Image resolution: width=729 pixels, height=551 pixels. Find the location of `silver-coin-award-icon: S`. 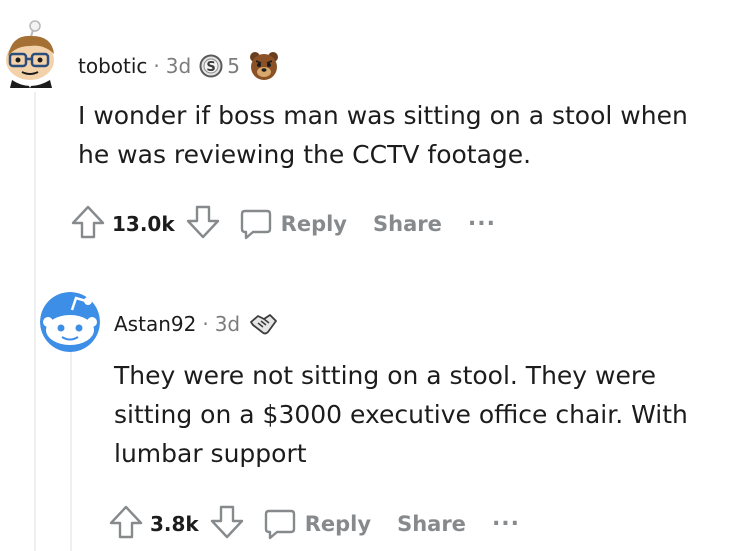

silver-coin-award-icon: S is located at coordinates (211, 66).